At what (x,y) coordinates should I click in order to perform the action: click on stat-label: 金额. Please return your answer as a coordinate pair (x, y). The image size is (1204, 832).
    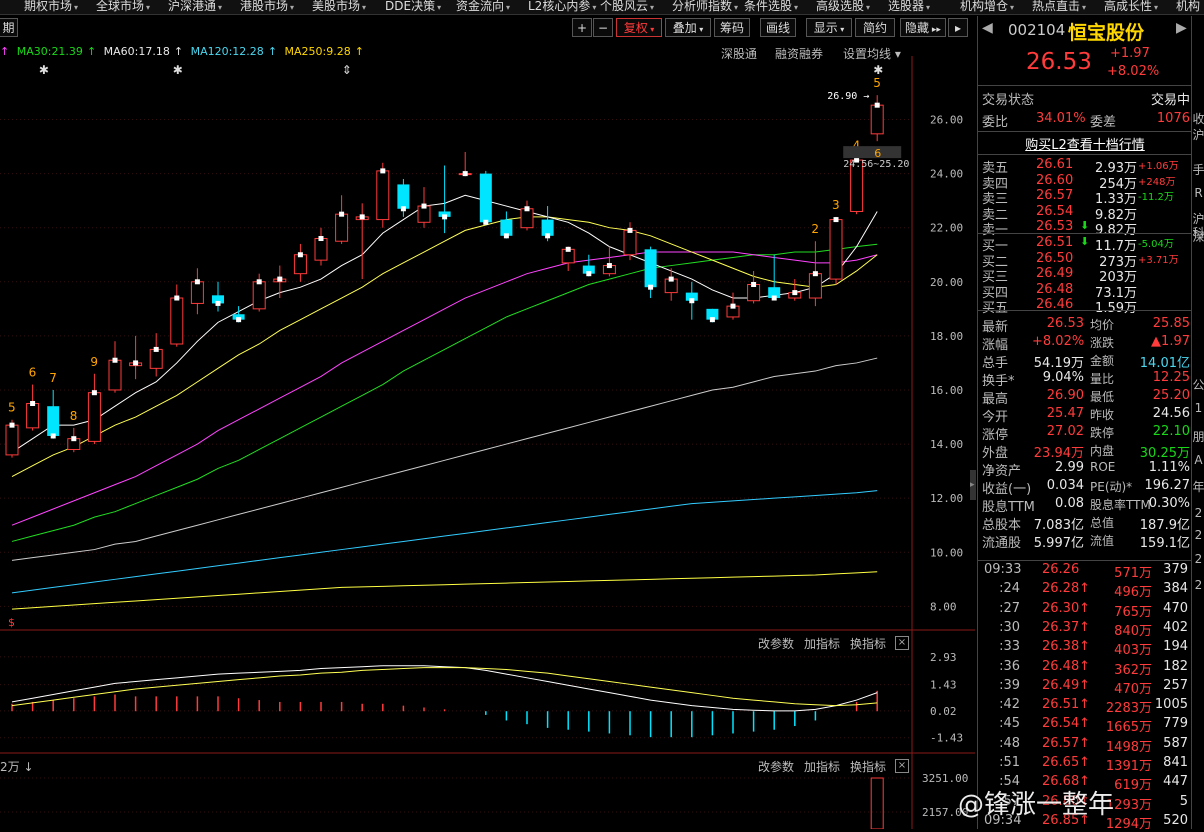
    Looking at the image, I should click on (1102, 361).